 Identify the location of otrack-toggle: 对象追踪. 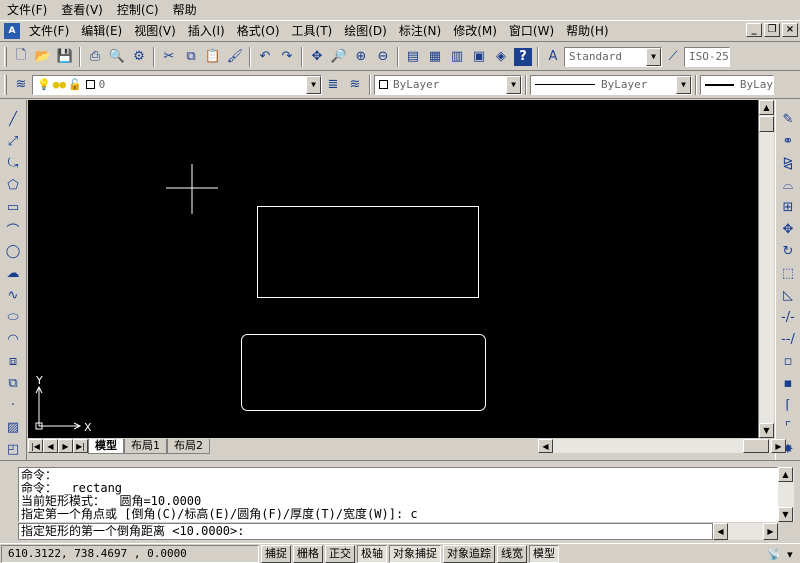
(469, 553).